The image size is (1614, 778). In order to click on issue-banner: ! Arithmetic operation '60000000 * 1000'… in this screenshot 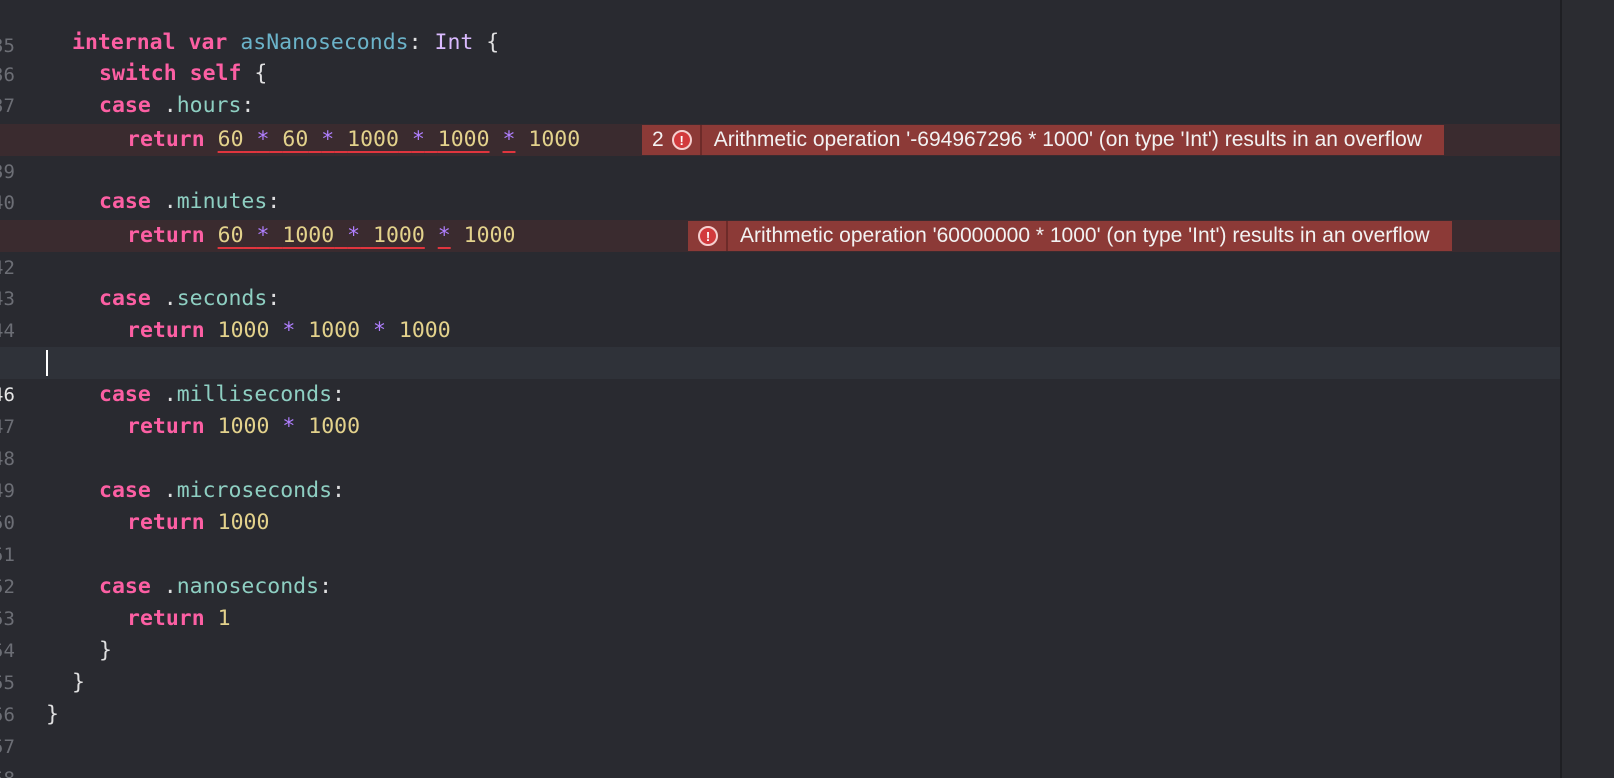, I will do `click(1070, 236)`.